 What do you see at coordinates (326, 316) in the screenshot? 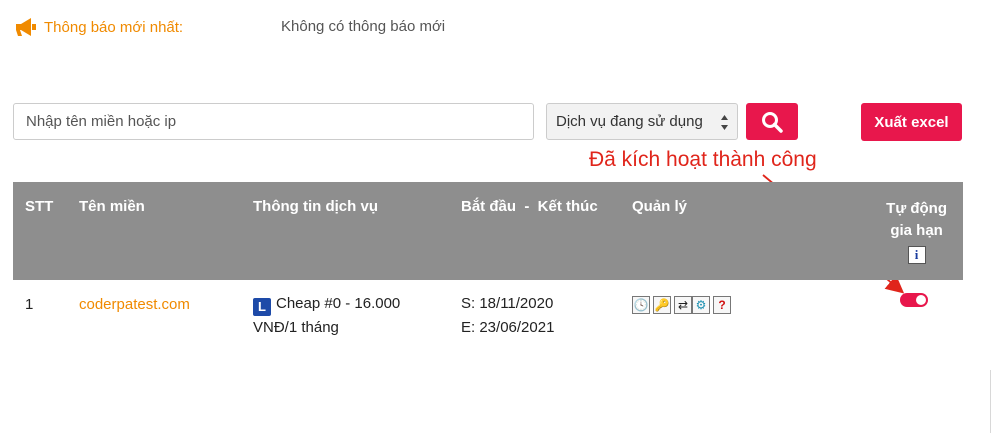
I see `row-service-info: L Cheap #0 - 16.000 VNĐ/1 tháng` at bounding box center [326, 316].